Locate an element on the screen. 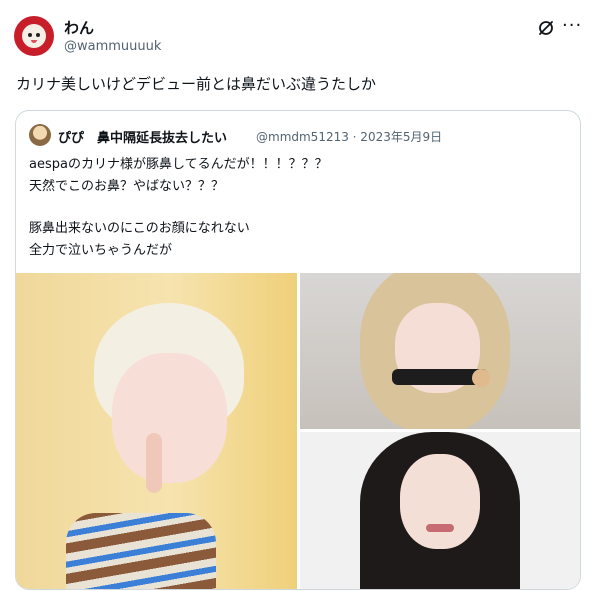  quoted-text-line-2: 天然でこのお鼻？やばない？？？ is located at coordinates (127, 186).